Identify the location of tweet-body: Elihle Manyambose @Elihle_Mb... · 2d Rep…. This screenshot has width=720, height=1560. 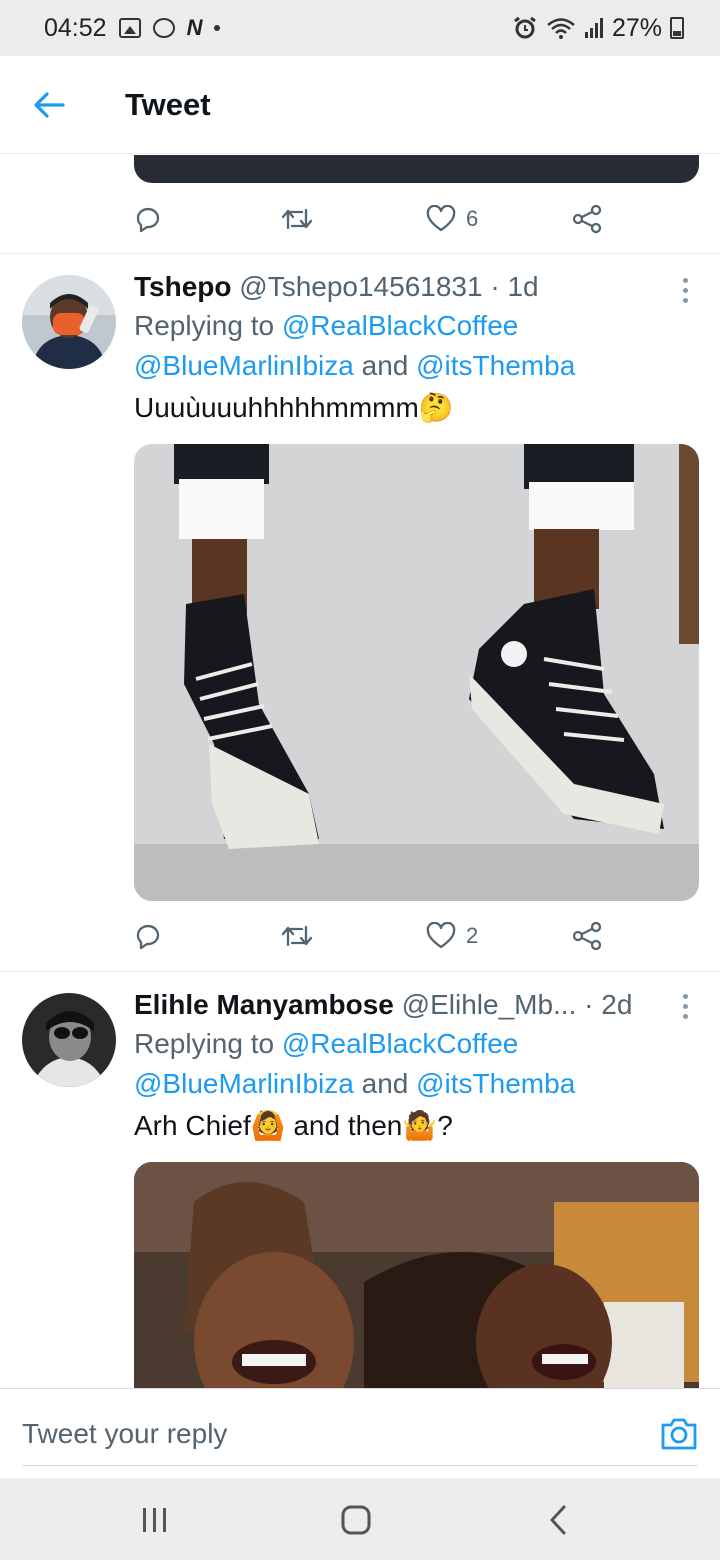
(416, 1067).